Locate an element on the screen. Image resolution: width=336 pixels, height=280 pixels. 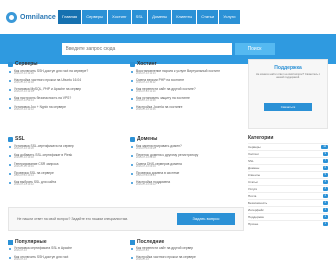
nav-services: Услуги is located at coordinates (229, 17).